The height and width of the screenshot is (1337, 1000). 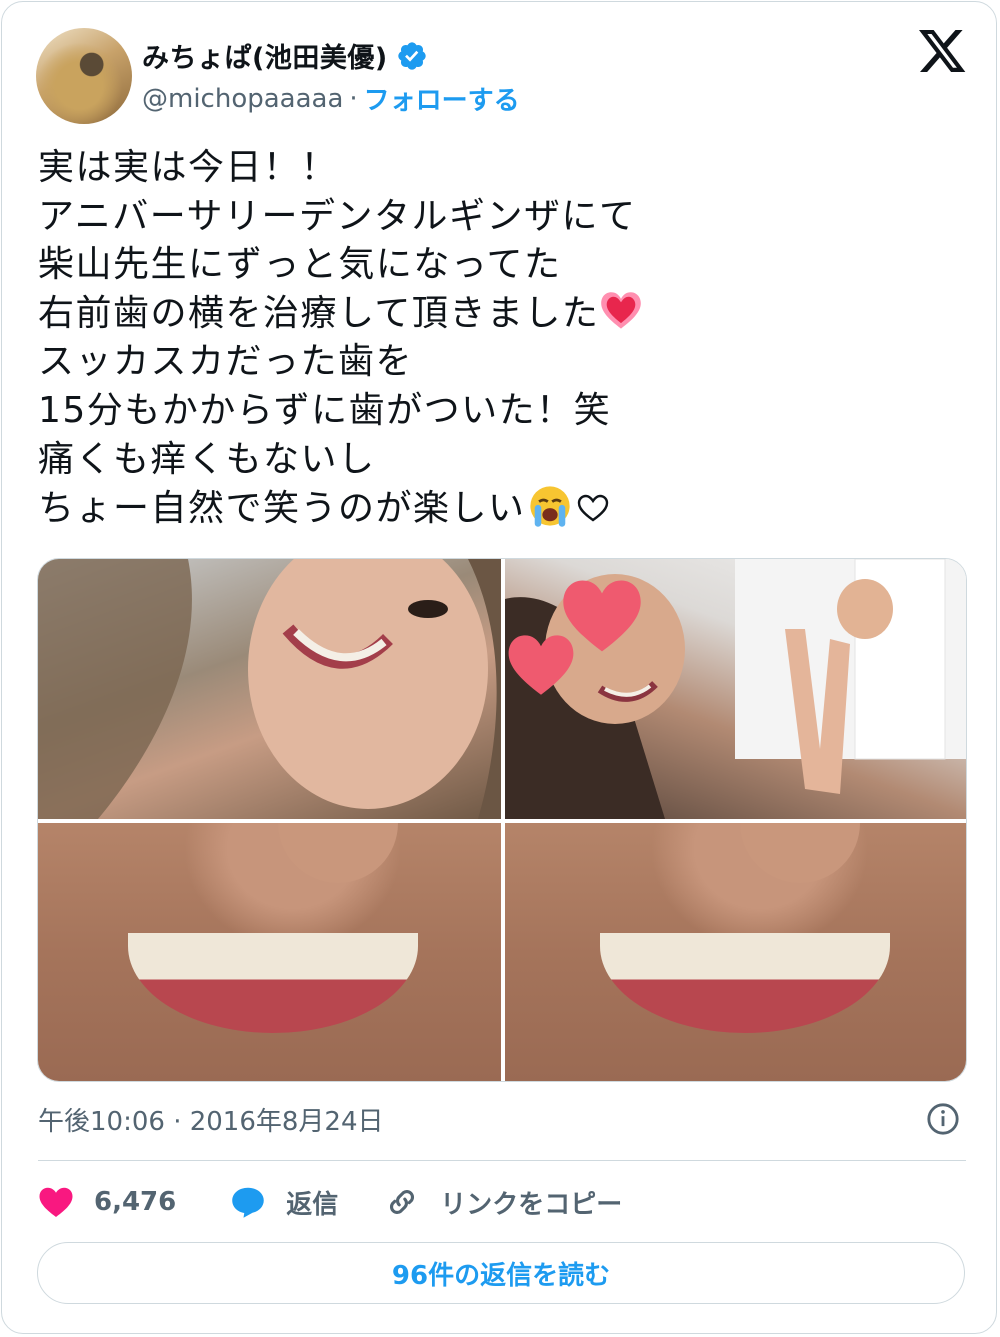 What do you see at coordinates (300, 265) in the screenshot?
I see `tweet-line: 柴山先生にずっと気になってた` at bounding box center [300, 265].